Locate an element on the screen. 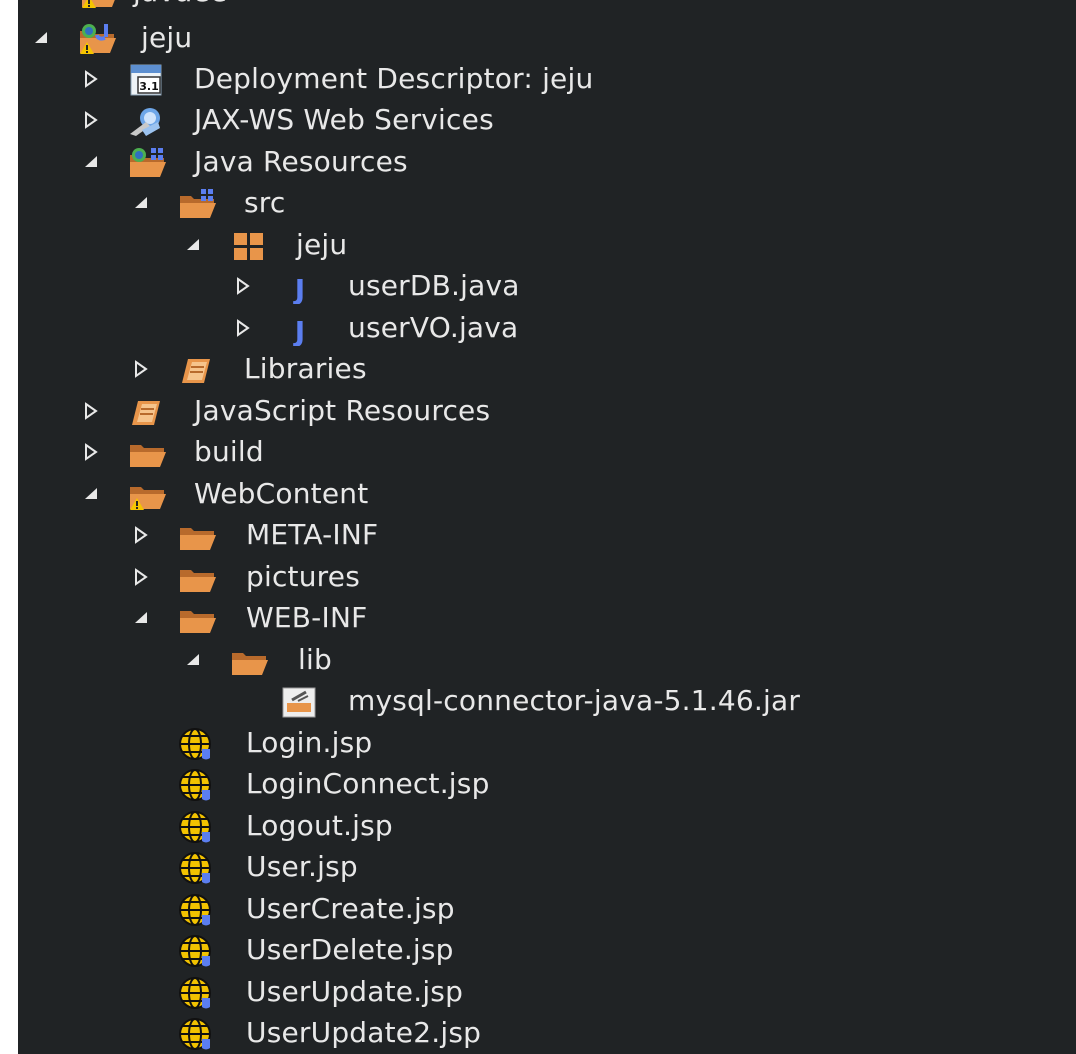  tree-item-label: build is located at coordinates (229, 451).